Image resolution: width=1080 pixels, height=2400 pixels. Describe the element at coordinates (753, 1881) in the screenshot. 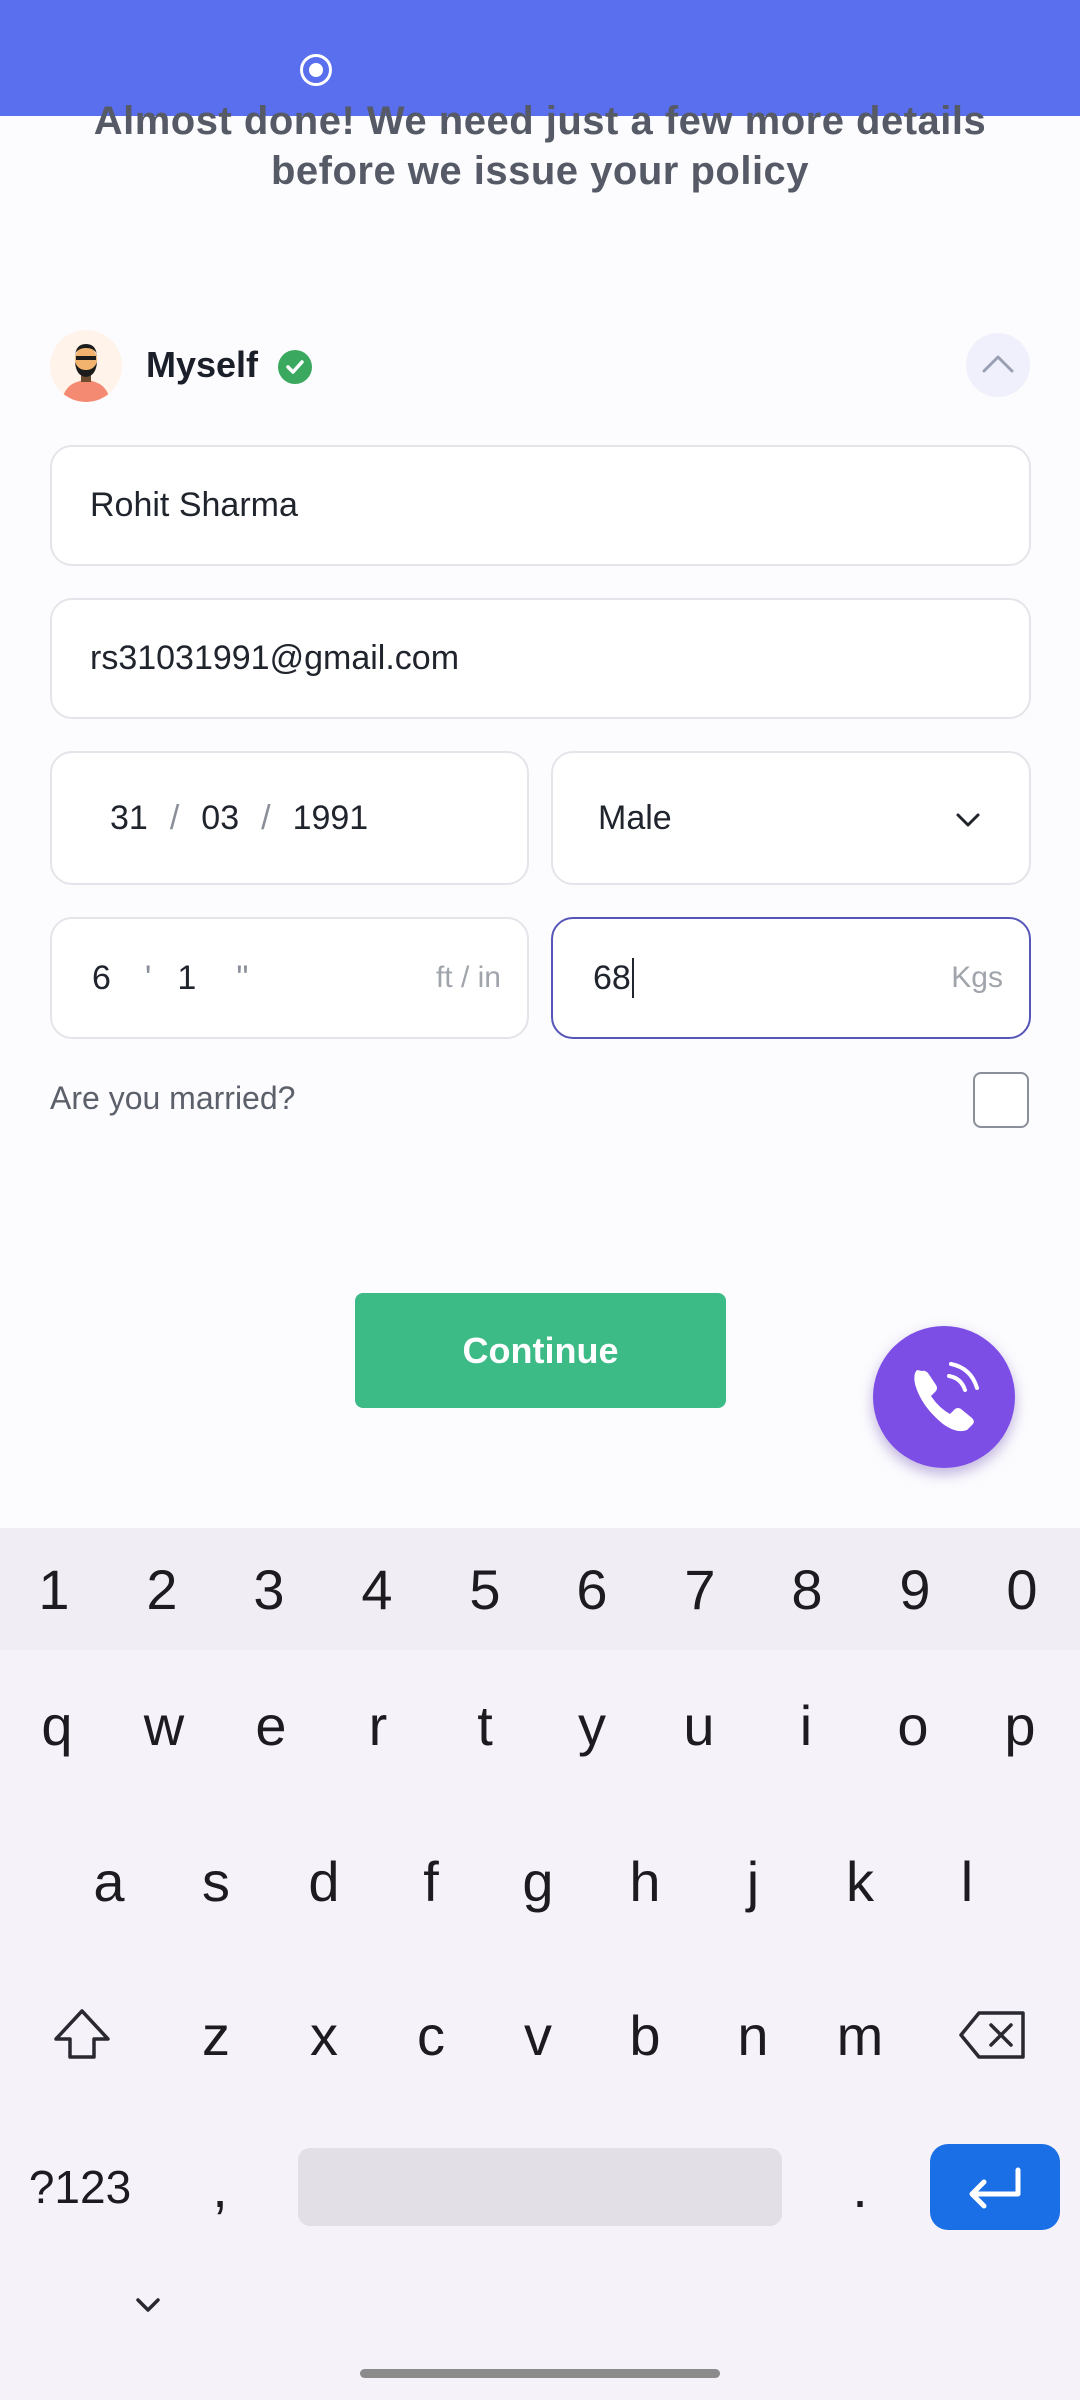

I see `key-j: j` at that location.